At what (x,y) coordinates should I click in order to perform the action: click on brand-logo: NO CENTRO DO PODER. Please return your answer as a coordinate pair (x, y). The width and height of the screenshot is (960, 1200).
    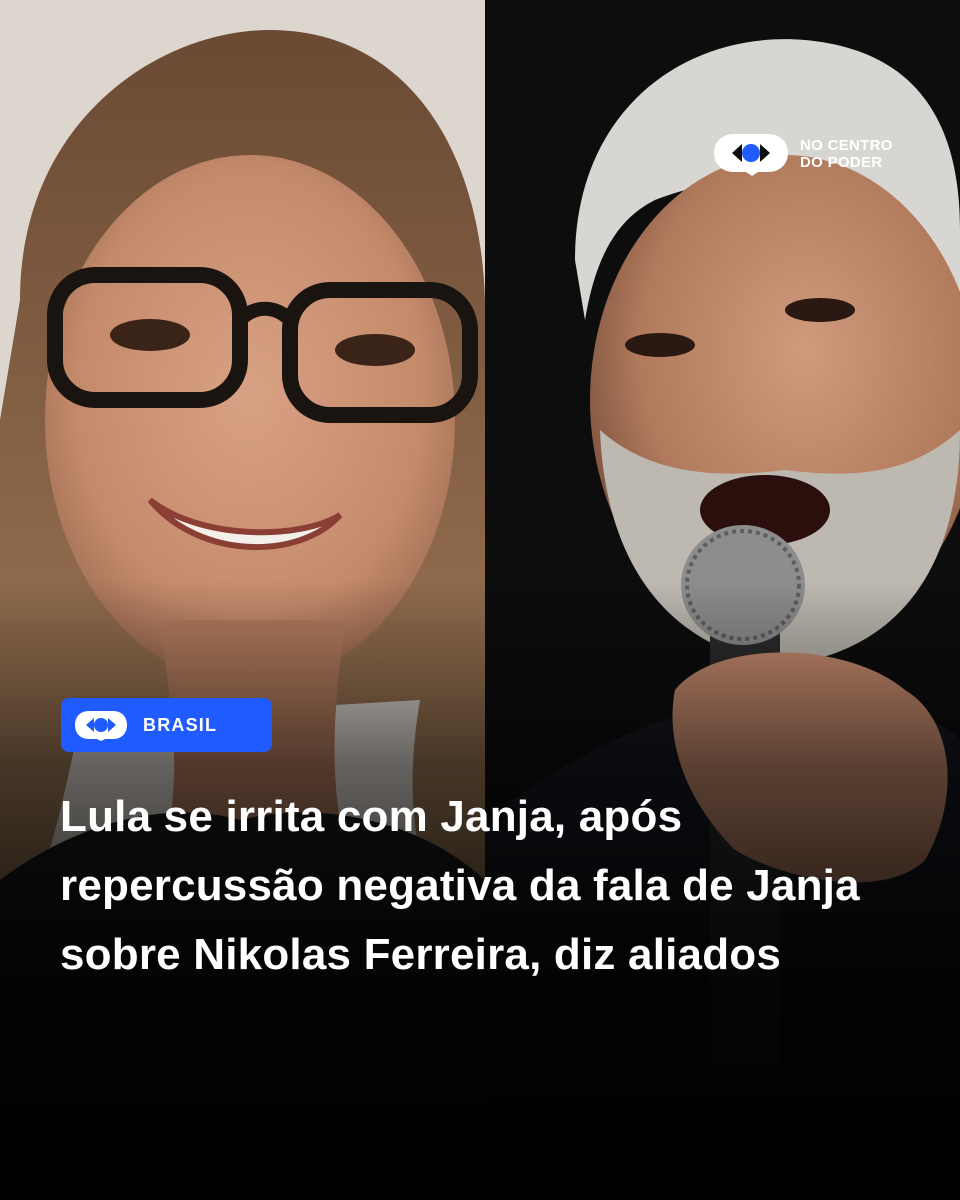
    Looking at the image, I should click on (821, 154).